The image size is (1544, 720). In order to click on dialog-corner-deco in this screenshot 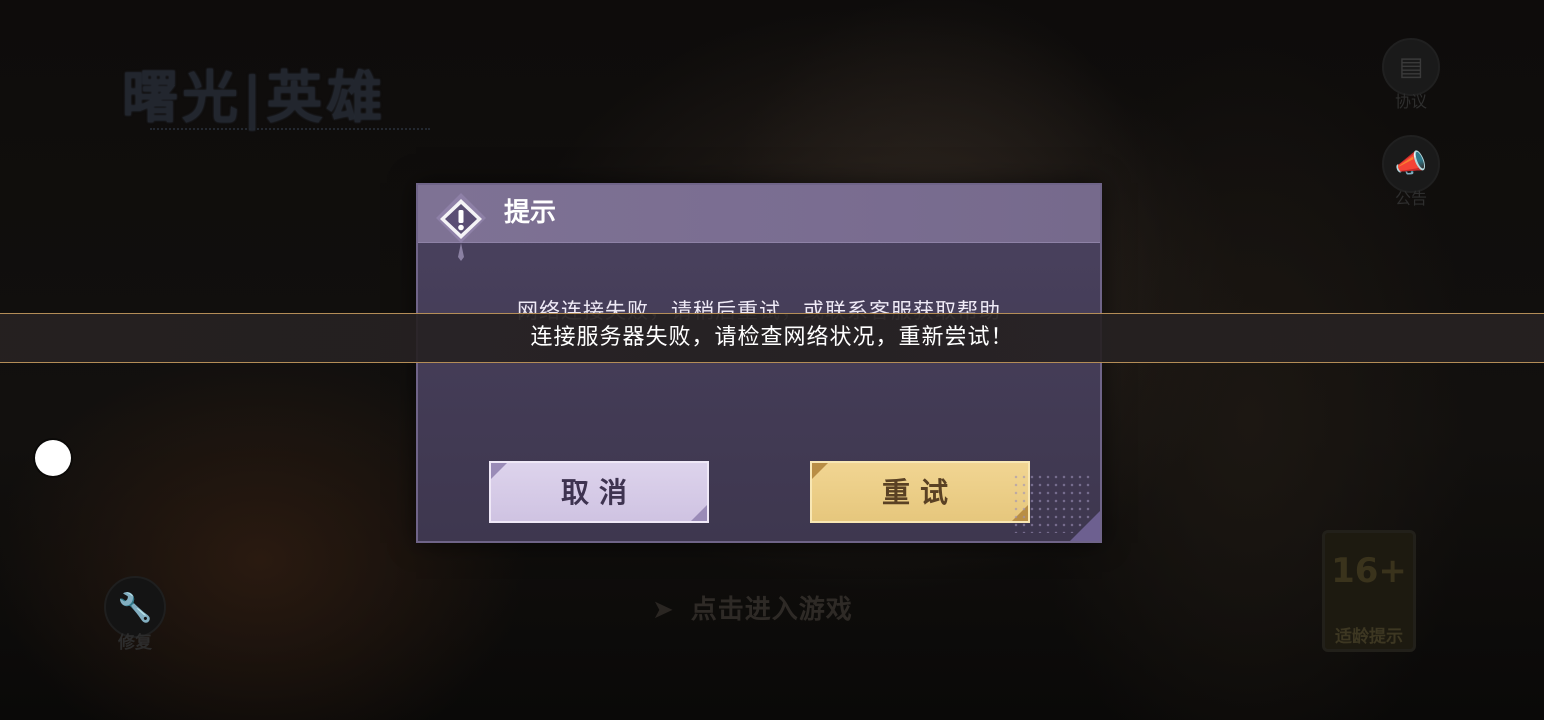, I will do `click(1085, 526)`.